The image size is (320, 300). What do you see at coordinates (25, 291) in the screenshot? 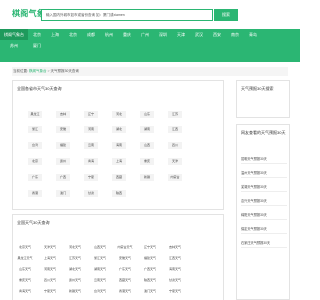
I see `city-weather-link: 青海天气` at bounding box center [25, 291].